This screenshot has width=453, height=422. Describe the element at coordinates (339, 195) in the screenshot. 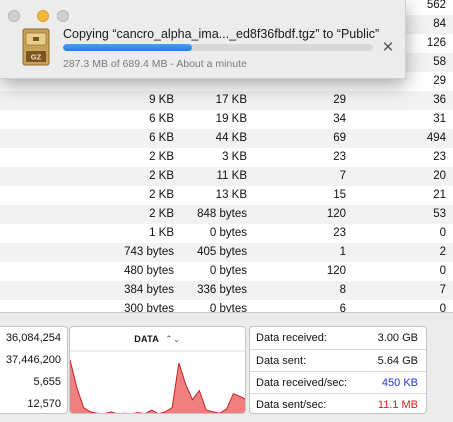

I see `packets-in-cell: 15` at that location.